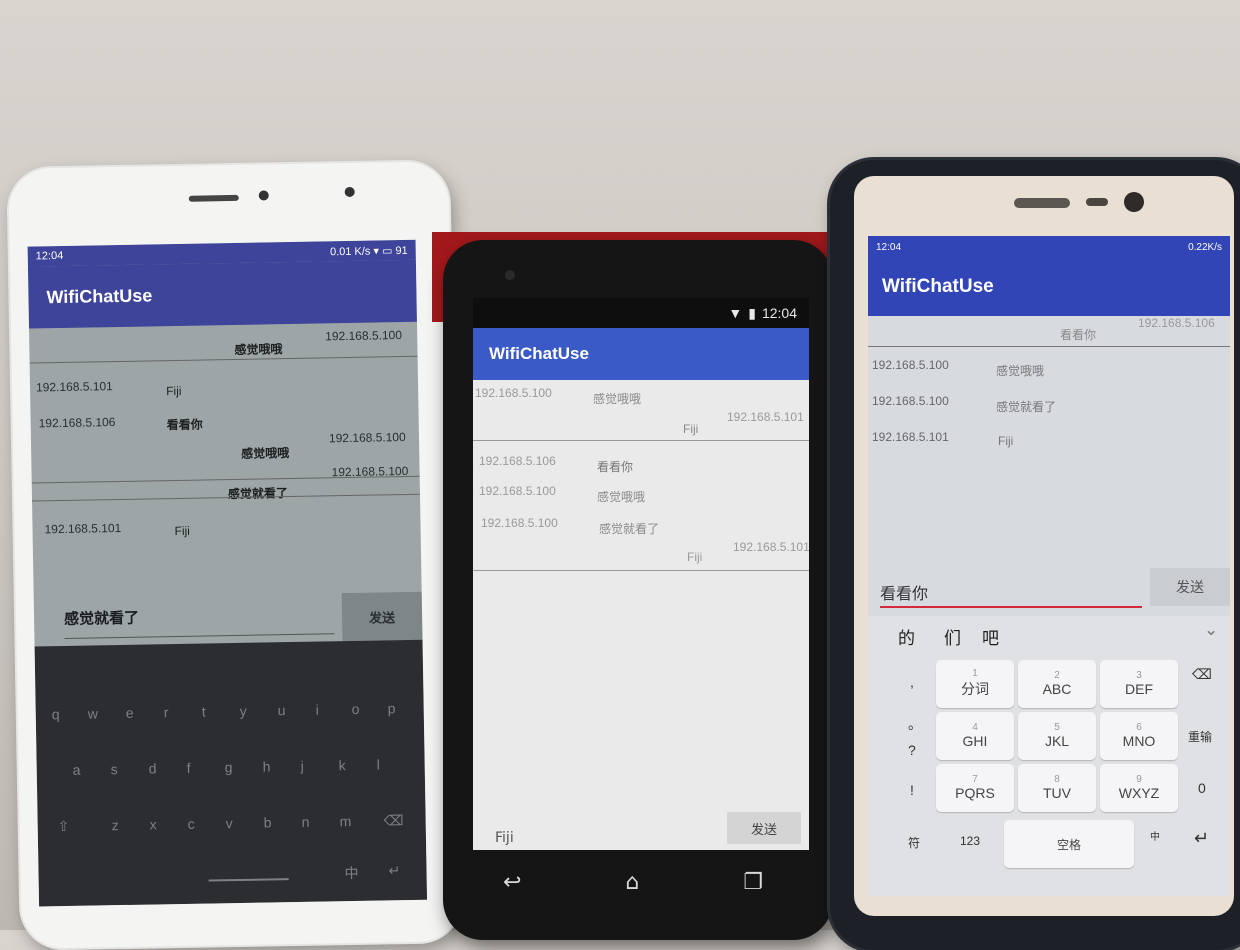  What do you see at coordinates (1205, 247) in the screenshot?
I see `status-right: 0.22K/s` at bounding box center [1205, 247].